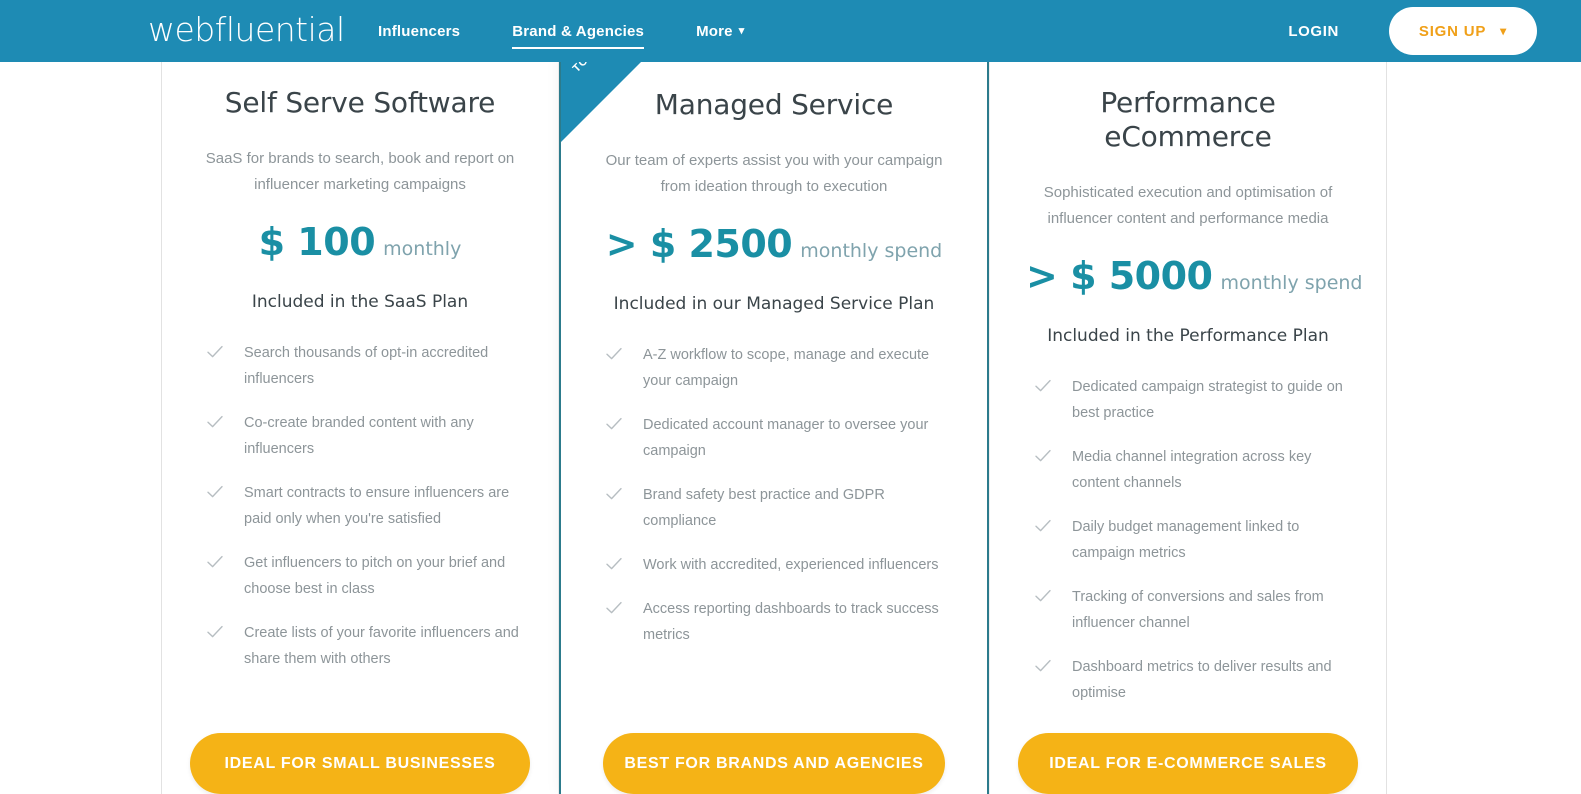 This screenshot has height=794, width=1581. I want to click on price-row: $ 100 monthly, so click(360, 242).